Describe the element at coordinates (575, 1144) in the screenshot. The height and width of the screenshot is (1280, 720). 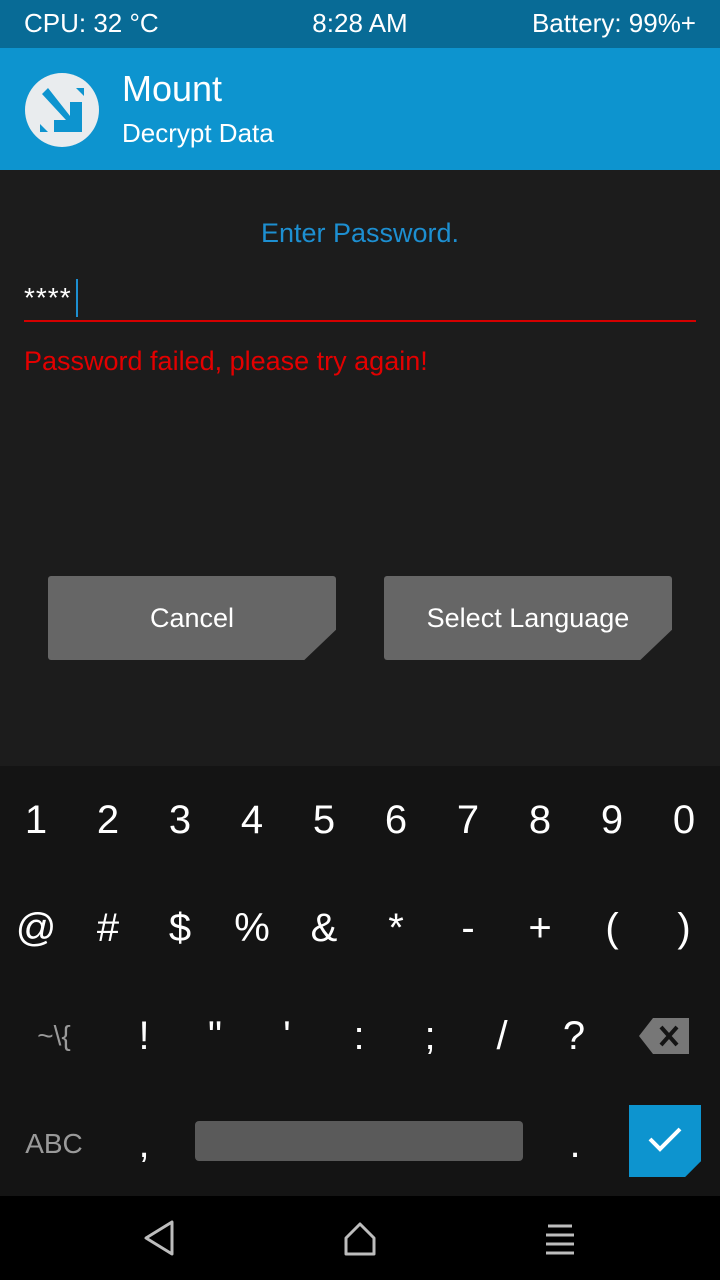
I see `key-period: .` at that location.